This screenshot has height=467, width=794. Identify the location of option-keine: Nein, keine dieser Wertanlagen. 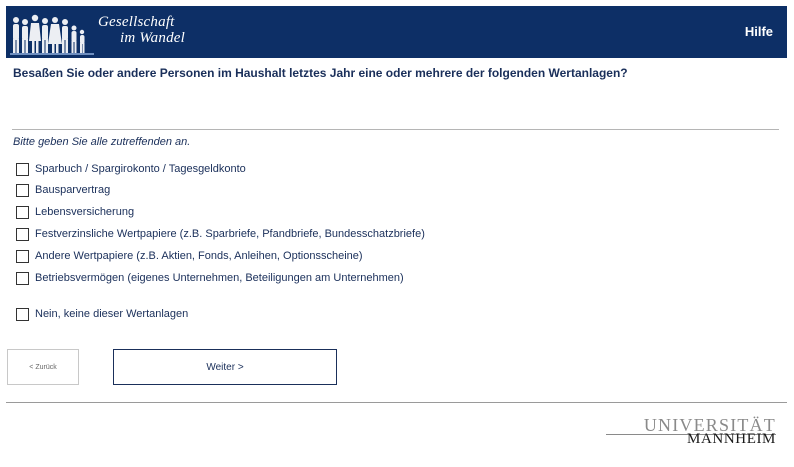
(102, 314).